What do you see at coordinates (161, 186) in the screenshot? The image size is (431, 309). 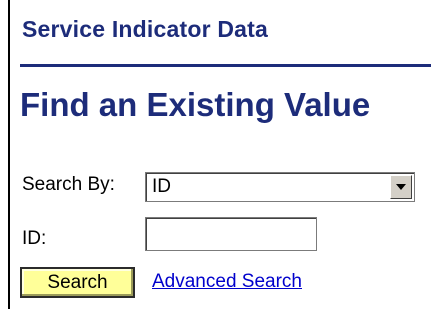 I see `search-by-selected-value: ID` at bounding box center [161, 186].